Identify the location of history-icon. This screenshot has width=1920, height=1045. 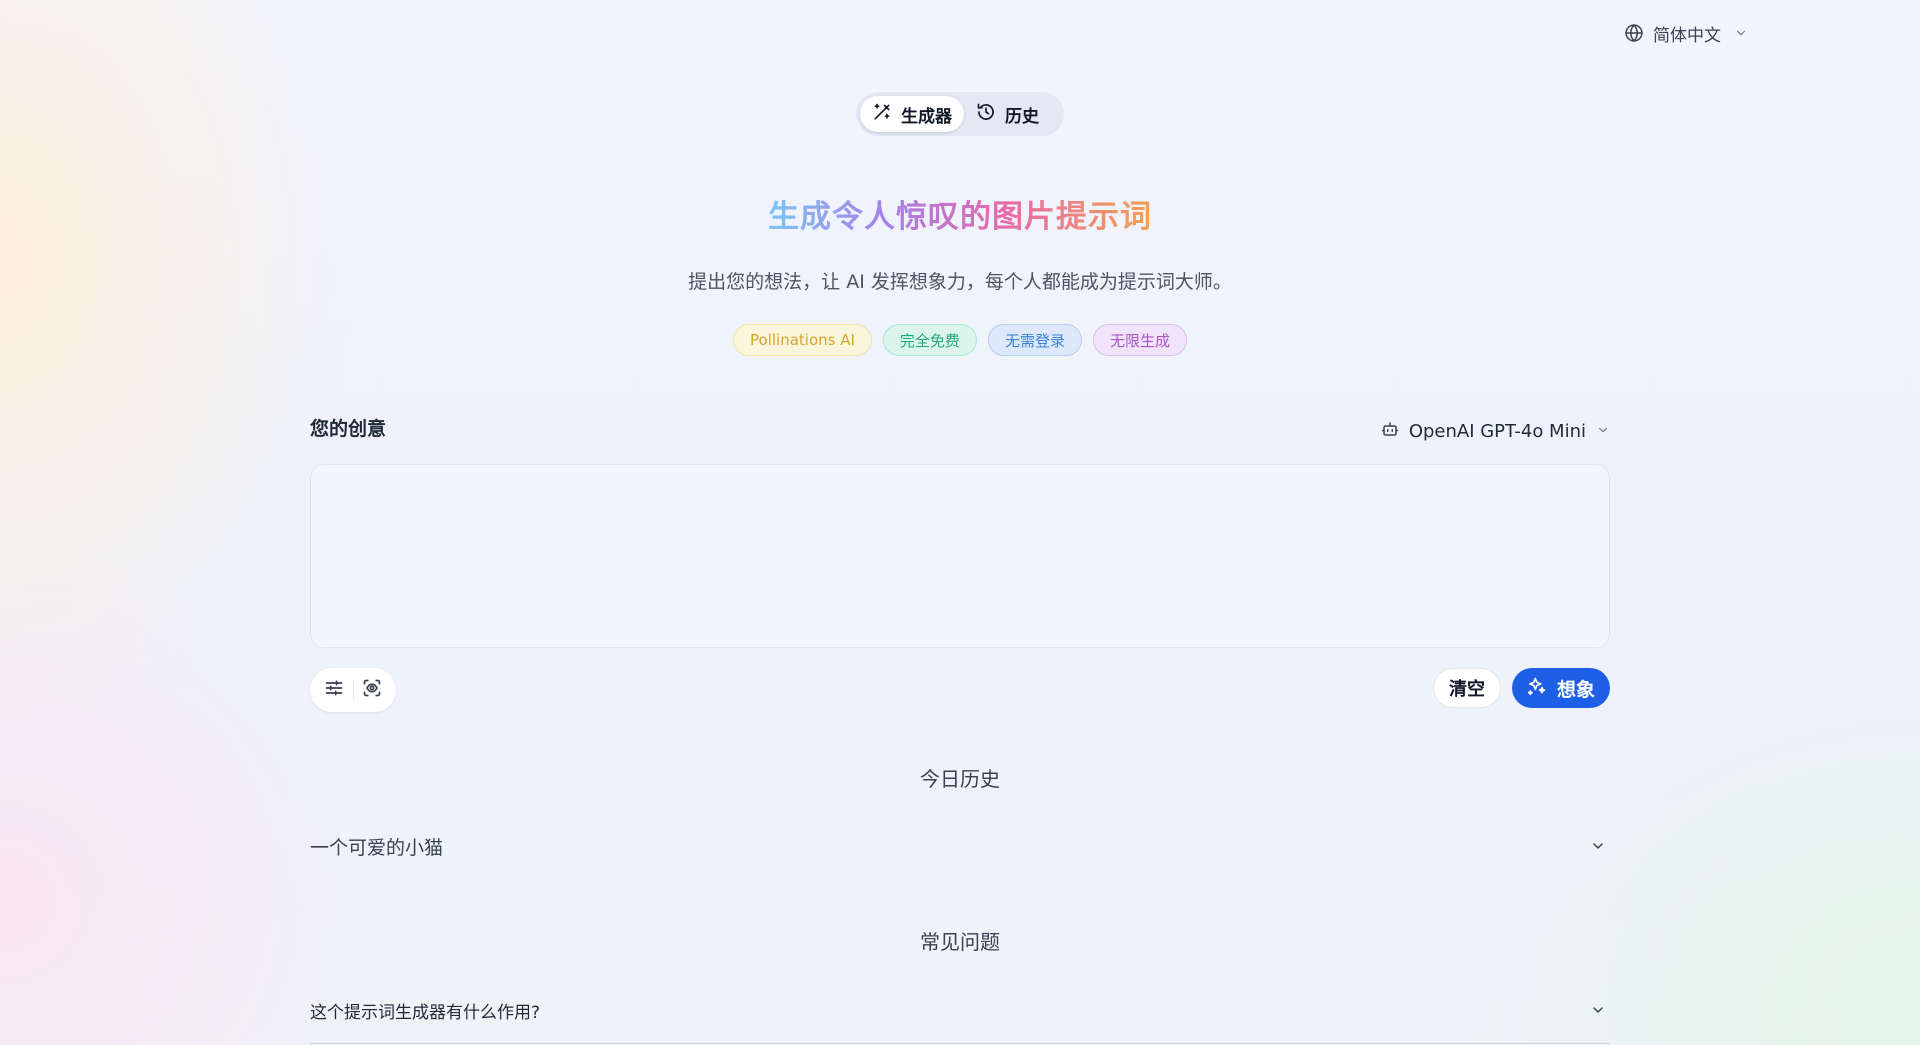
(986, 114).